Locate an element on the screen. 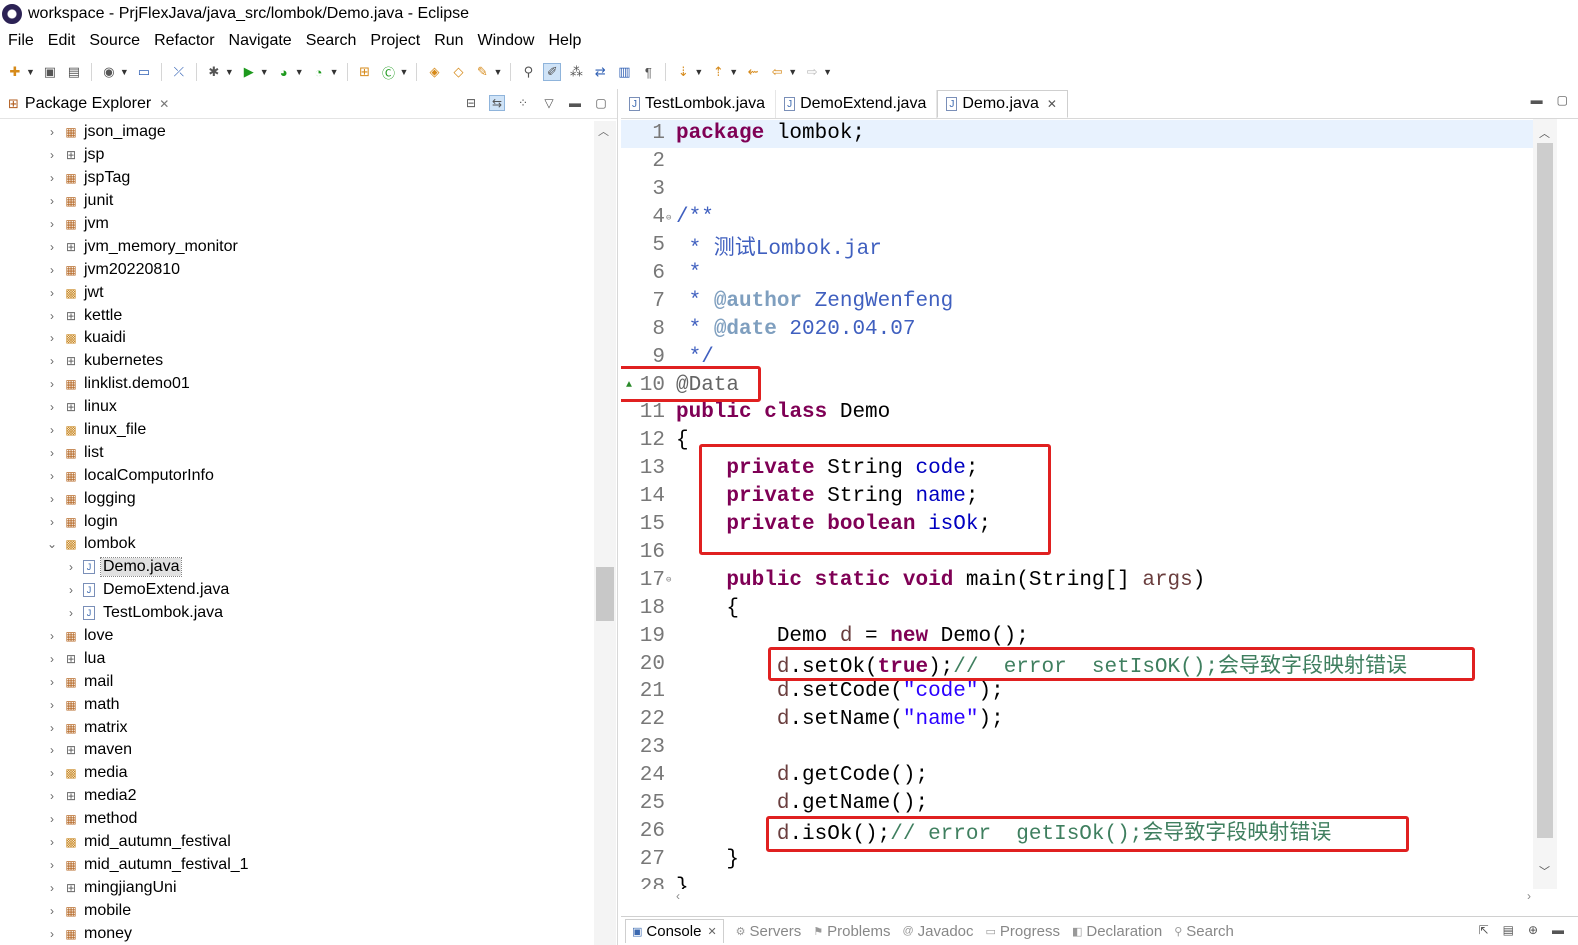  tree-item-package: › ▩ kuaidi is located at coordinates (297, 338).